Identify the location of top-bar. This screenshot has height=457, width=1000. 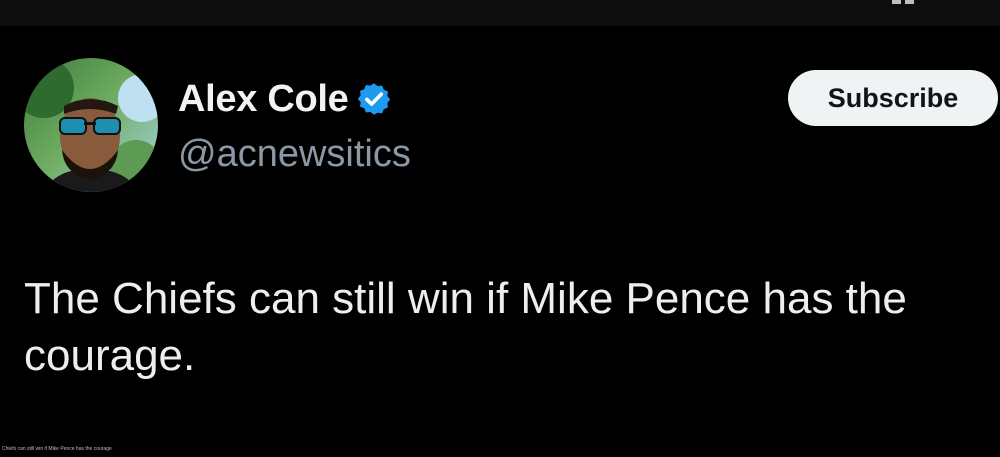
(500, 13).